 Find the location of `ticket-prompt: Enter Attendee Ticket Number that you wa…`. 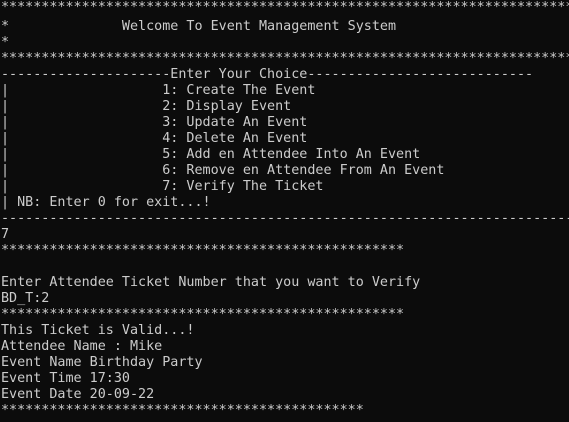

ticket-prompt: Enter Attendee Ticket Number that you wa… is located at coordinates (211, 282).